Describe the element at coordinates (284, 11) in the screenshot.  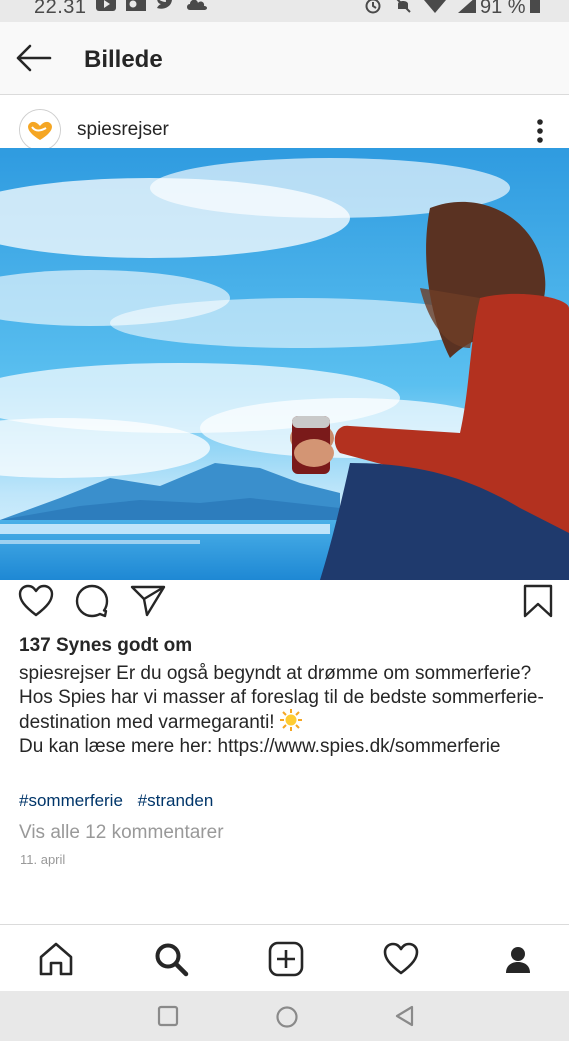
I see `status-bar: 22.31 91 %` at that location.